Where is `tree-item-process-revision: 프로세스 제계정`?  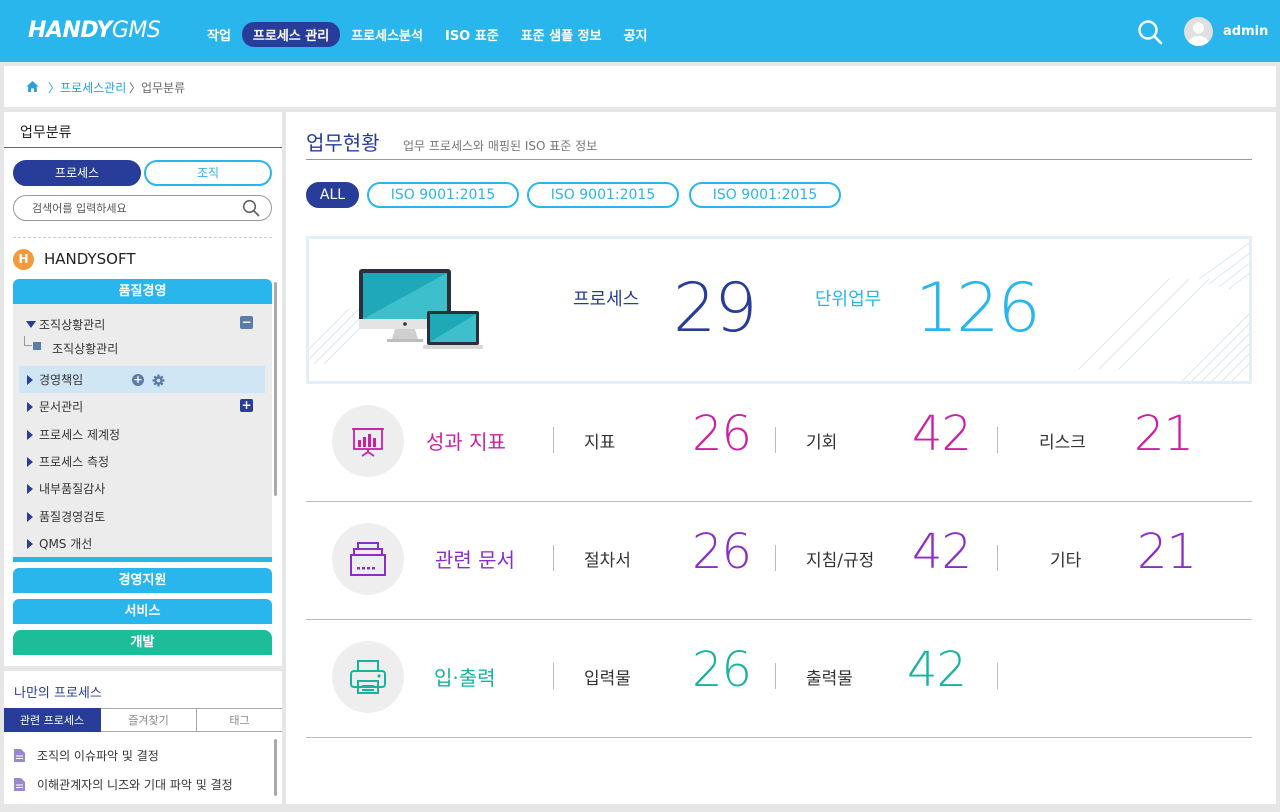 tree-item-process-revision: 프로세스 제계정 is located at coordinates (73, 434).